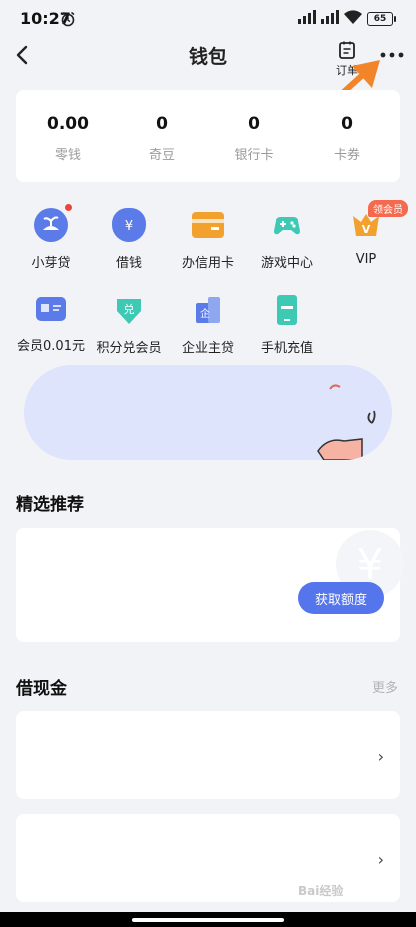  I want to click on signal-2-icon, so click(330, 17).